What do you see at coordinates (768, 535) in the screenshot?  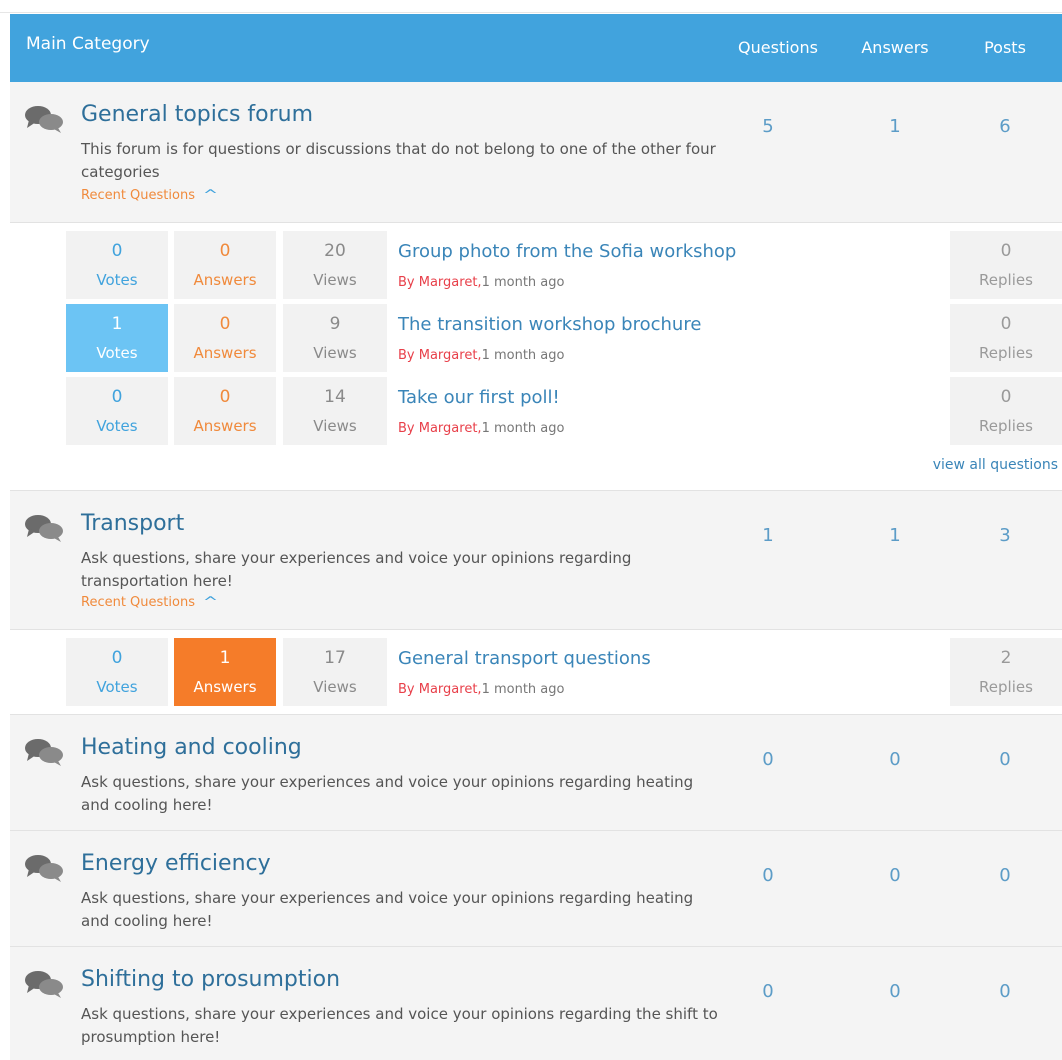 I see `category-questions-count: 1` at bounding box center [768, 535].